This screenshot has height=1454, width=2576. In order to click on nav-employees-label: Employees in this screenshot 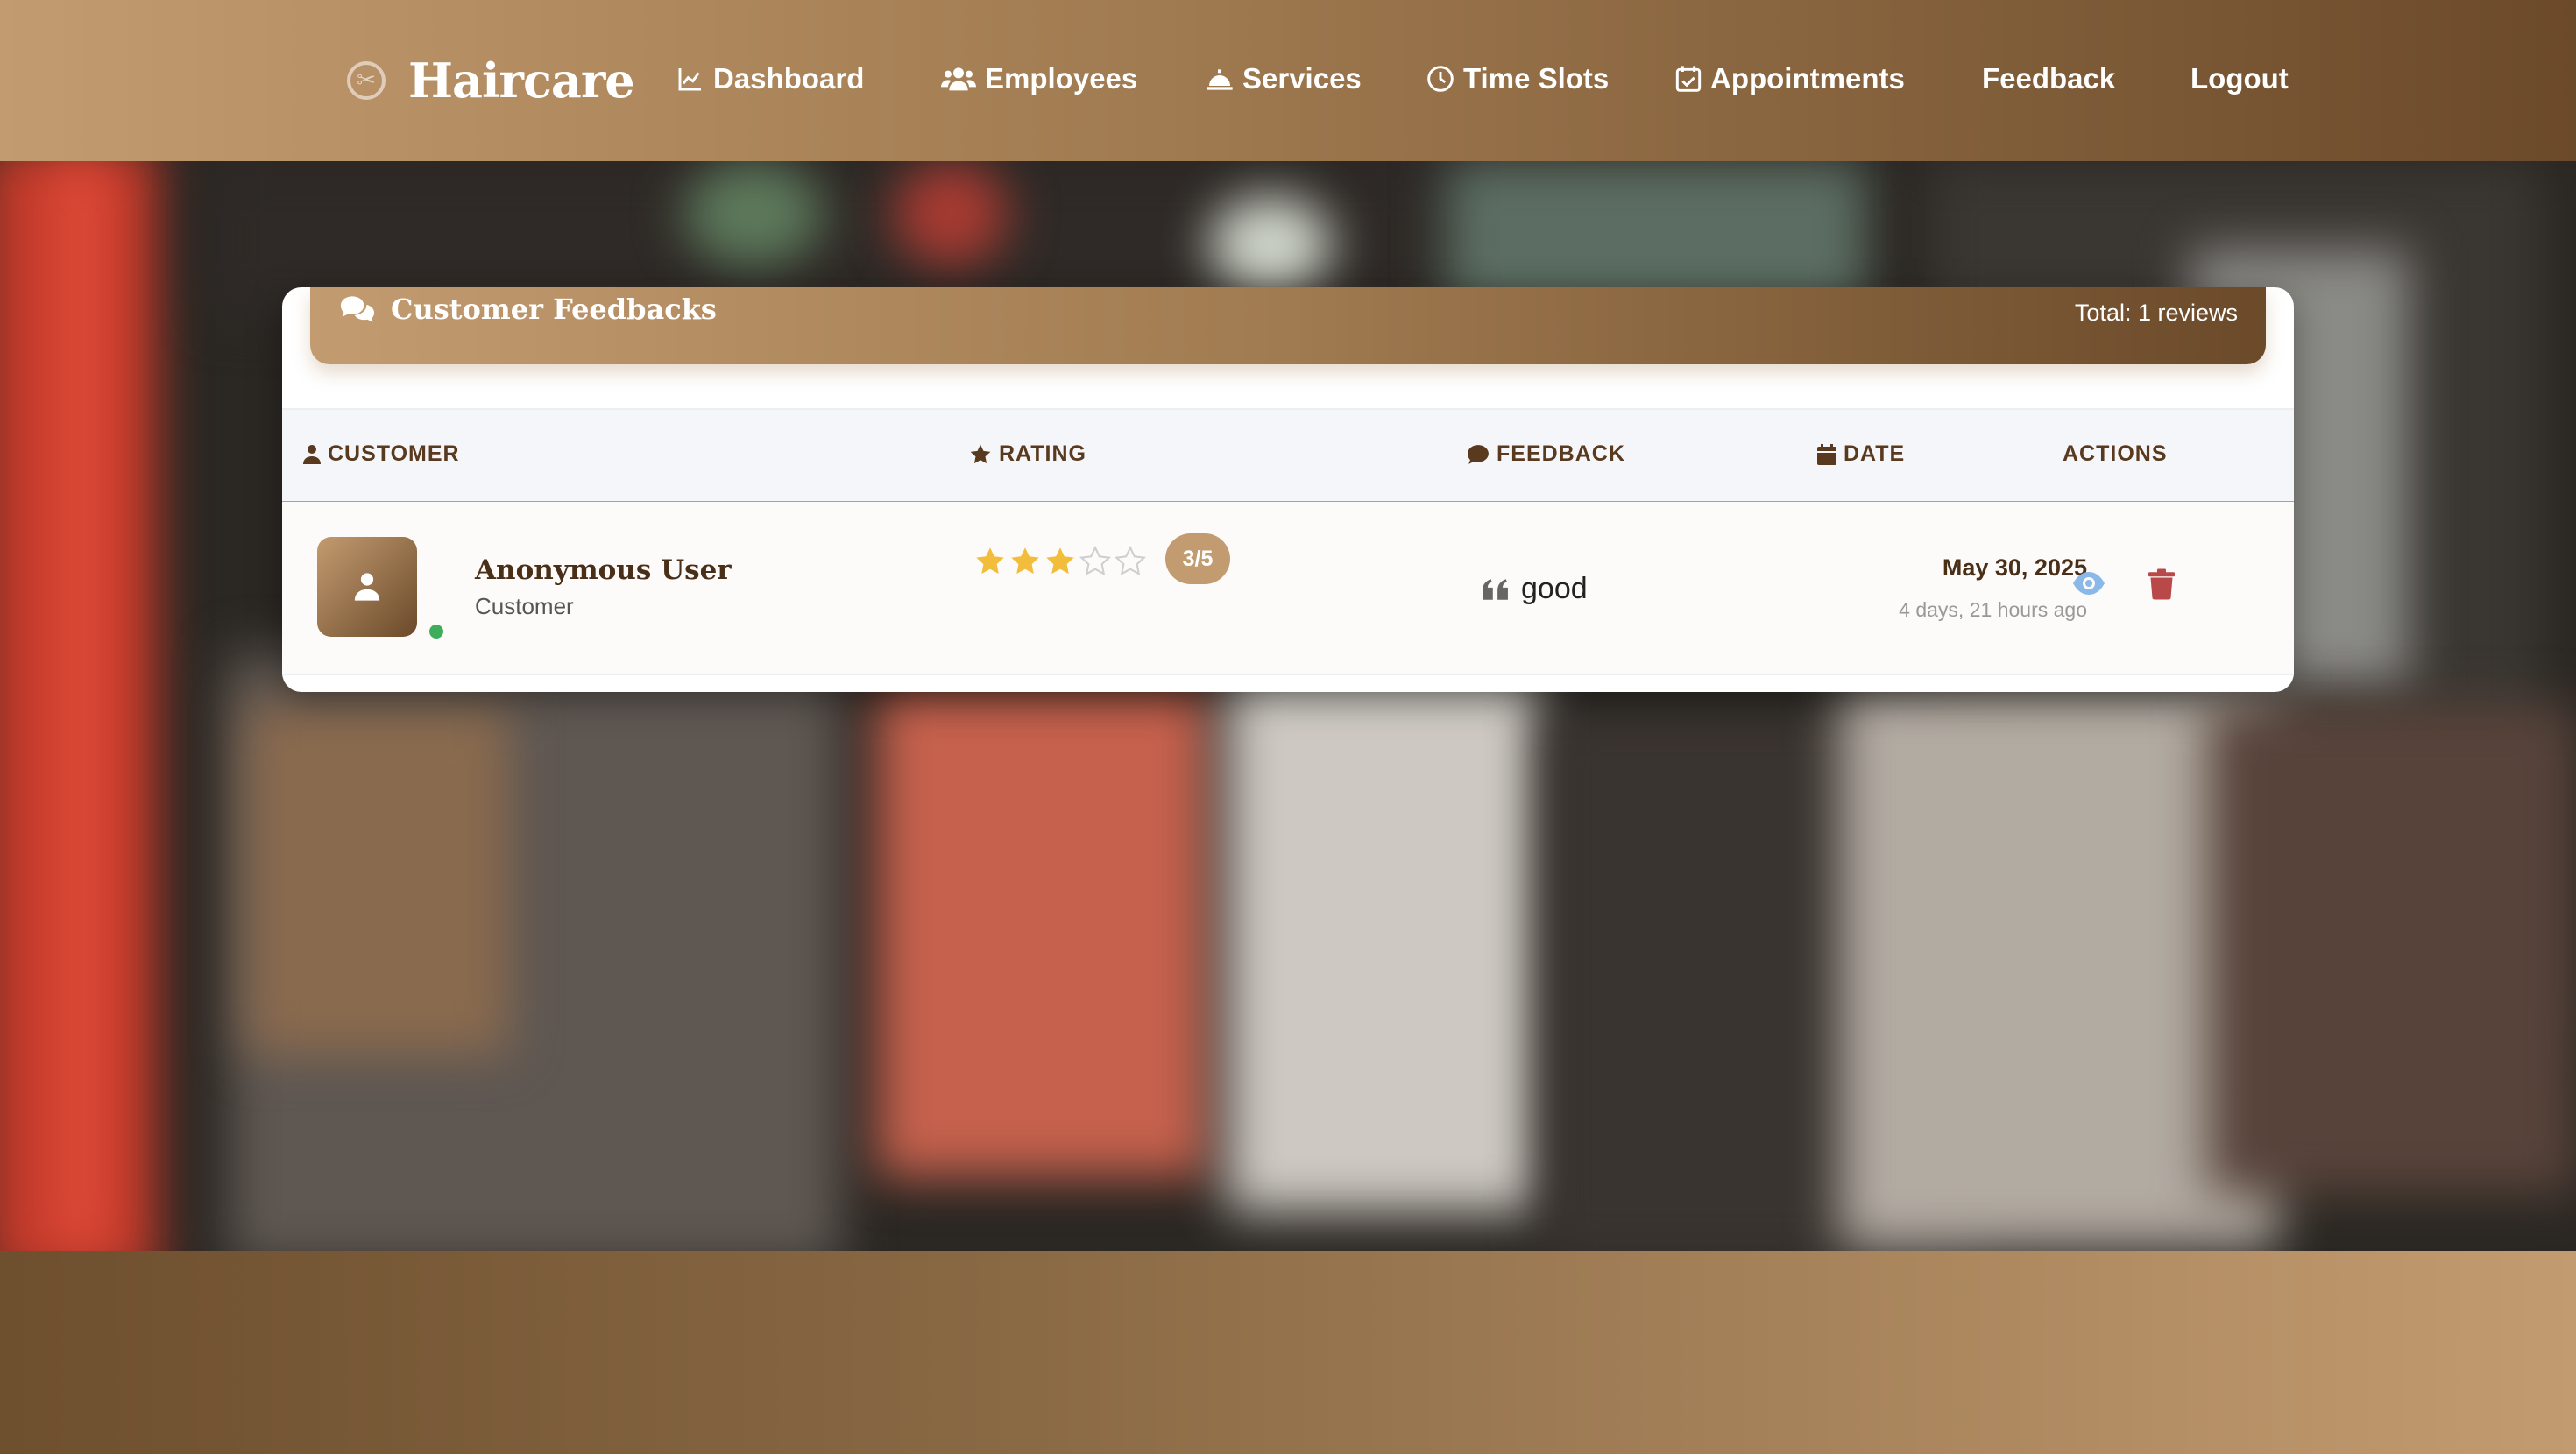, I will do `click(1061, 78)`.